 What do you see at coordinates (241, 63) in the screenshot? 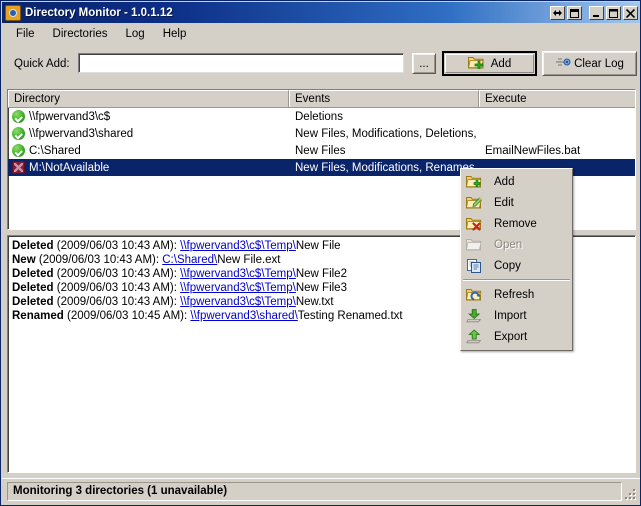
I see `quick-add-input` at bounding box center [241, 63].